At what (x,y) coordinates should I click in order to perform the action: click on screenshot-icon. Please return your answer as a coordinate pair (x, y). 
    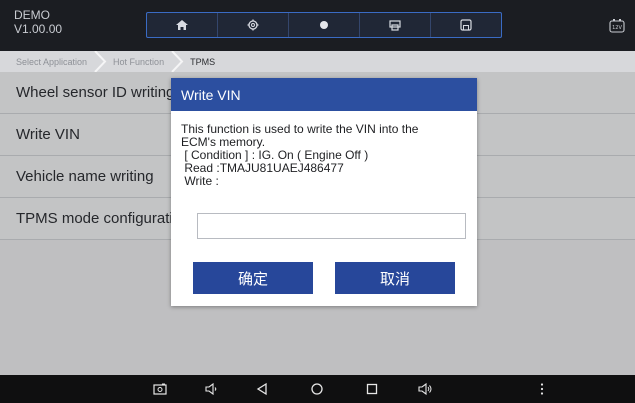
    Looking at the image, I should click on (160, 389).